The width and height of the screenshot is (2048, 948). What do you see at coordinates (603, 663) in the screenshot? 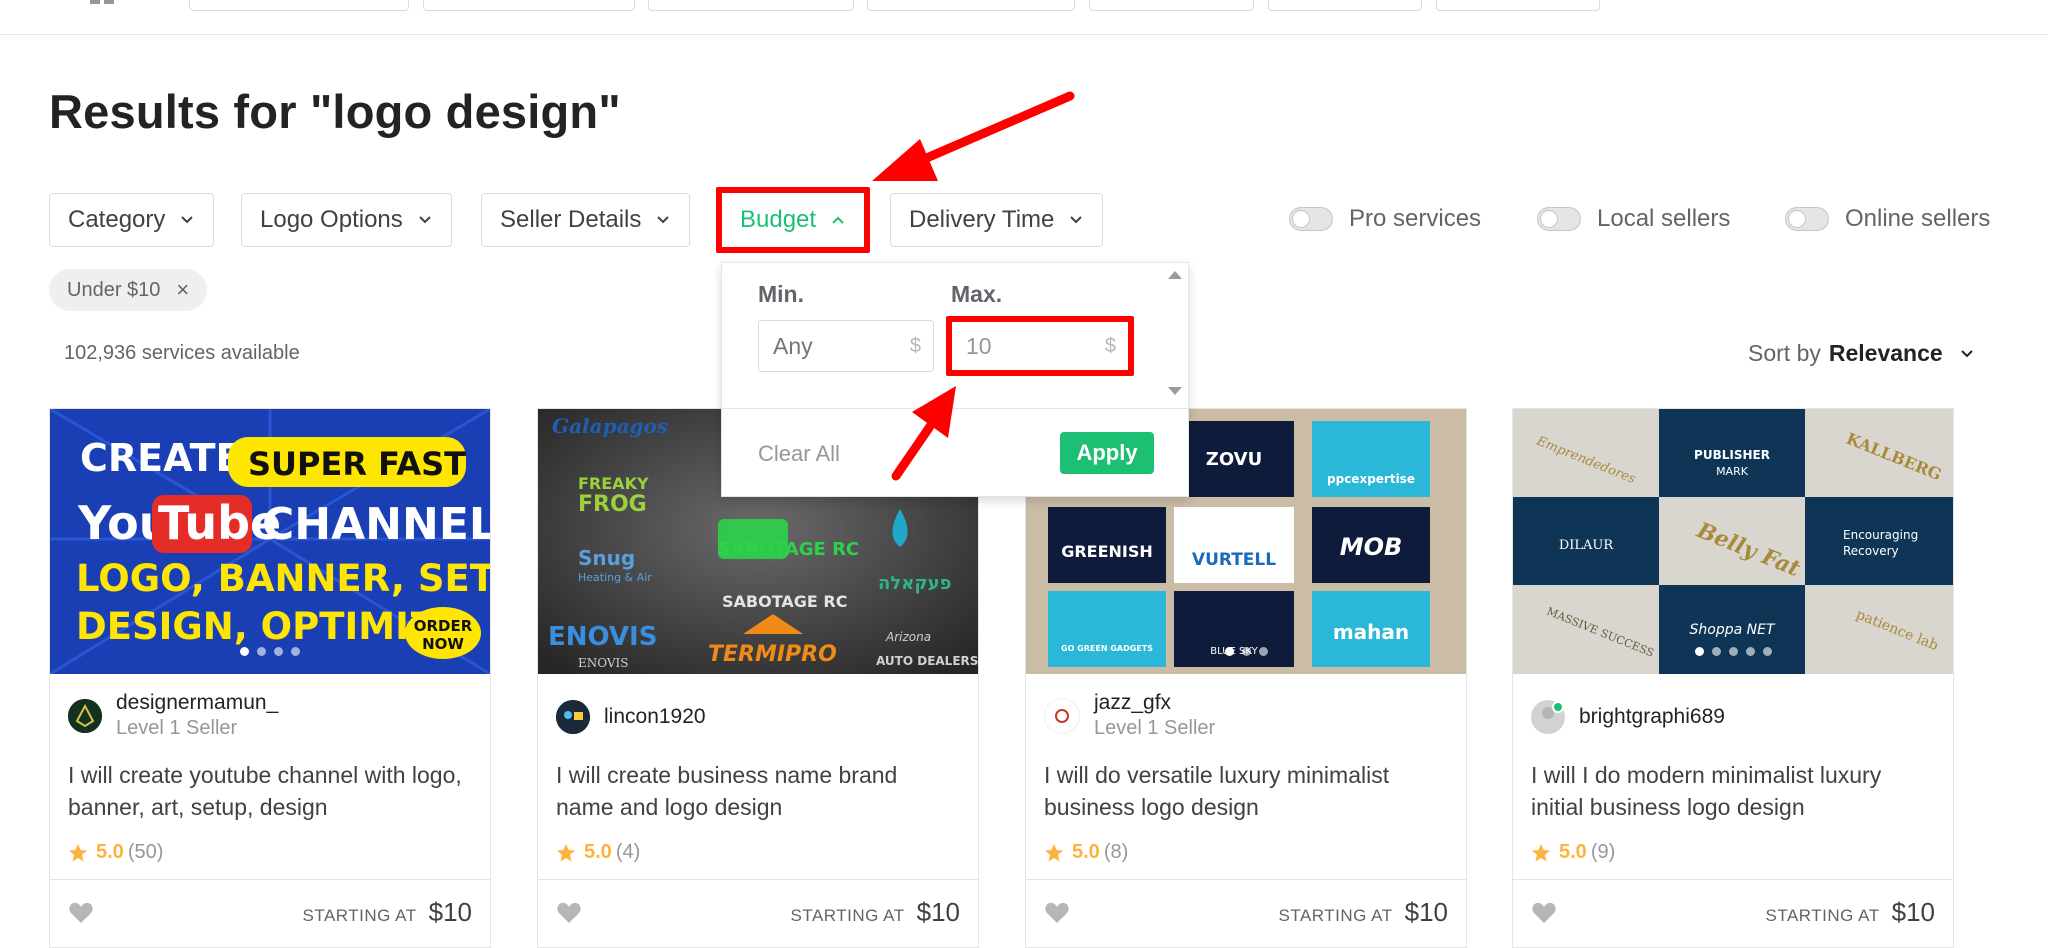
I see `thumb-text: ENOVIS` at bounding box center [603, 663].